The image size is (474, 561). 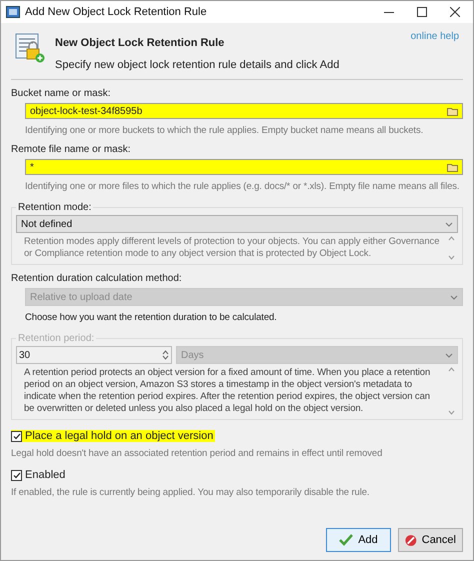 What do you see at coordinates (56, 338) in the screenshot?
I see `group-label: Retention period:` at bounding box center [56, 338].